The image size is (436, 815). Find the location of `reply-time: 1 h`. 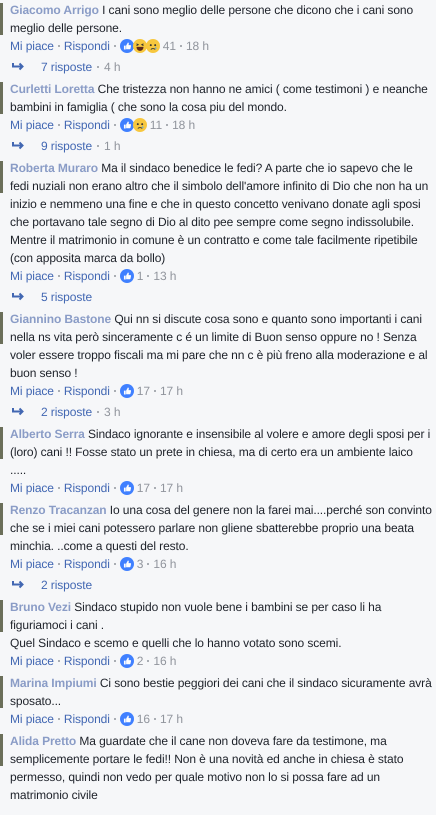

reply-time: 1 h is located at coordinates (112, 146).